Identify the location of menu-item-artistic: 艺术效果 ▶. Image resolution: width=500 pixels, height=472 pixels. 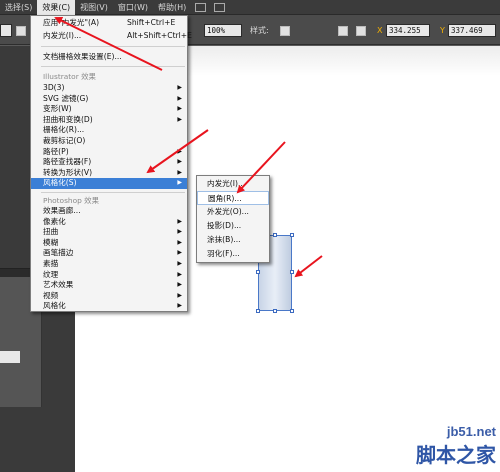
(109, 285).